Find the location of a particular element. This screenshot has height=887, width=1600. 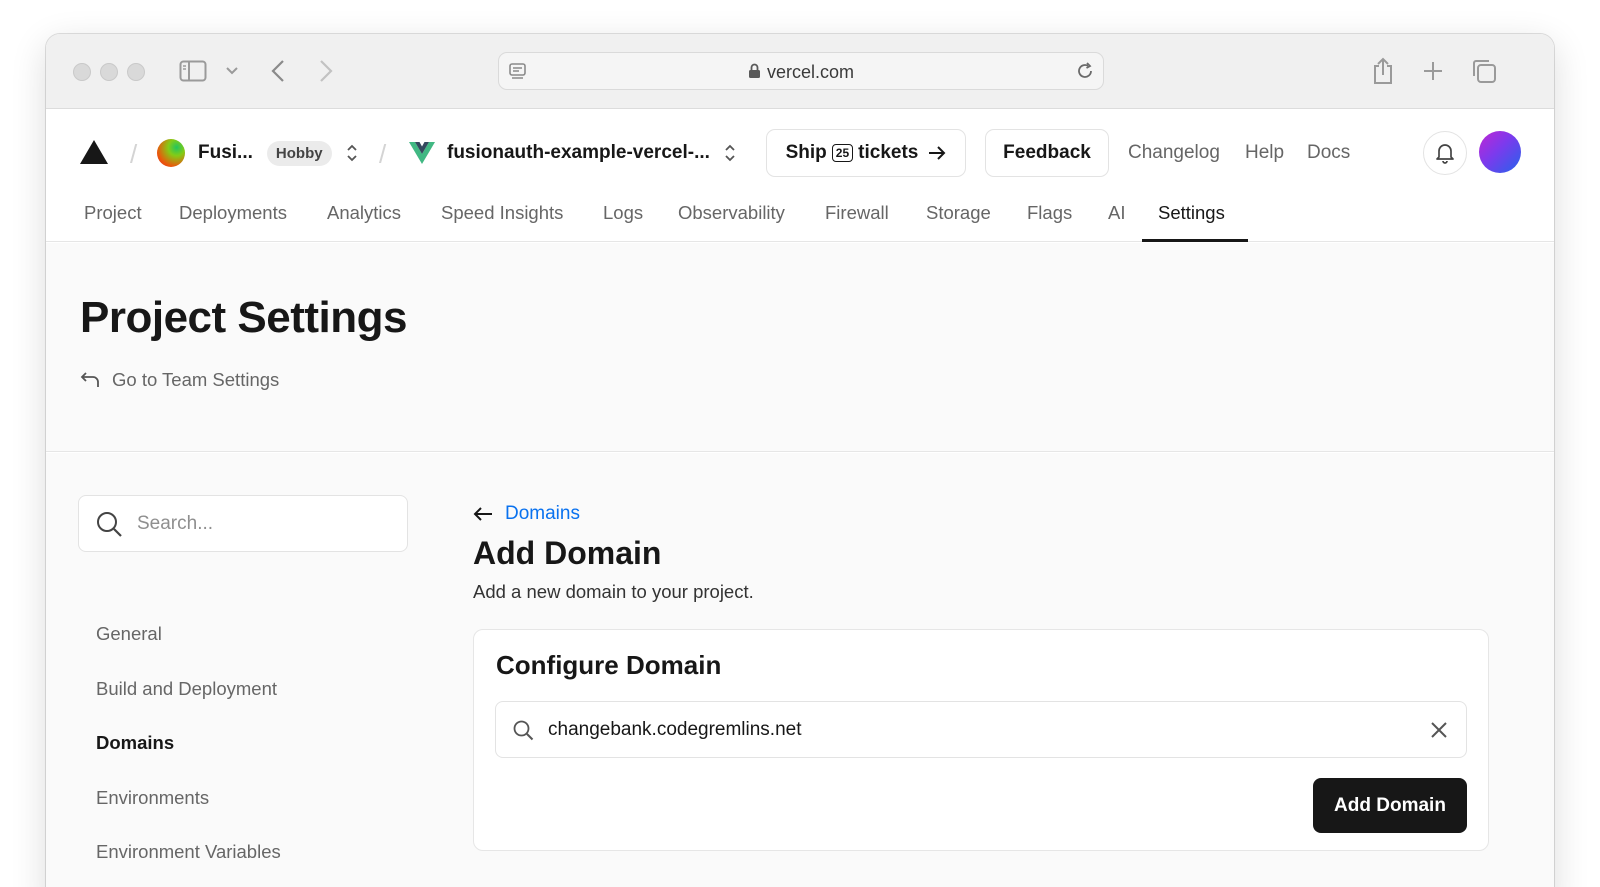

chevron-down-icon is located at coordinates (232, 71).